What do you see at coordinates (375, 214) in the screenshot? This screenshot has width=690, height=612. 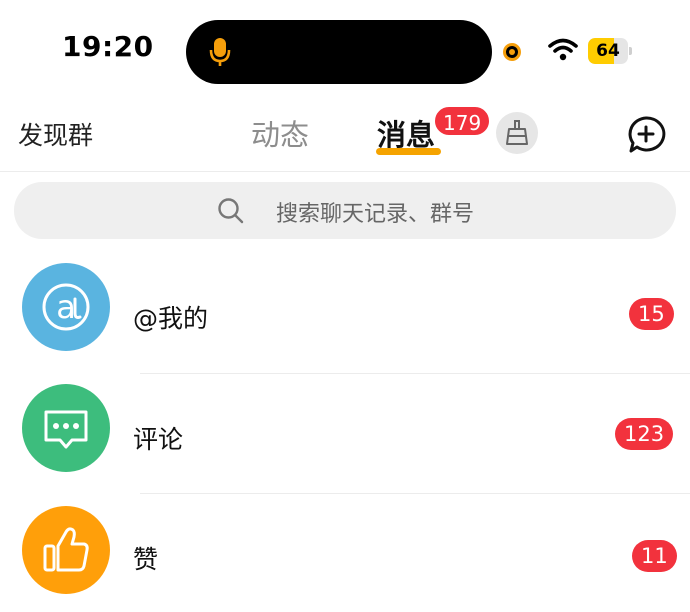 I see `search-placeholder: 搜索聊天记录、群号` at bounding box center [375, 214].